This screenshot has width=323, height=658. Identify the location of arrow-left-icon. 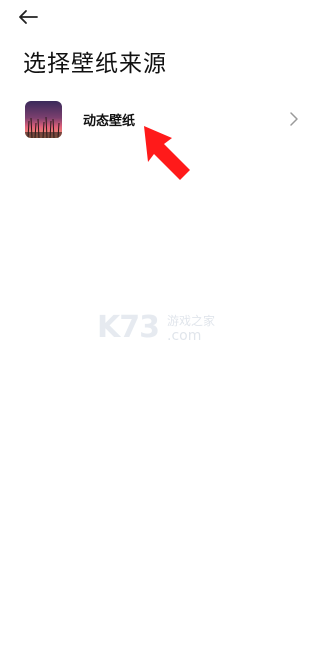
(28, 17).